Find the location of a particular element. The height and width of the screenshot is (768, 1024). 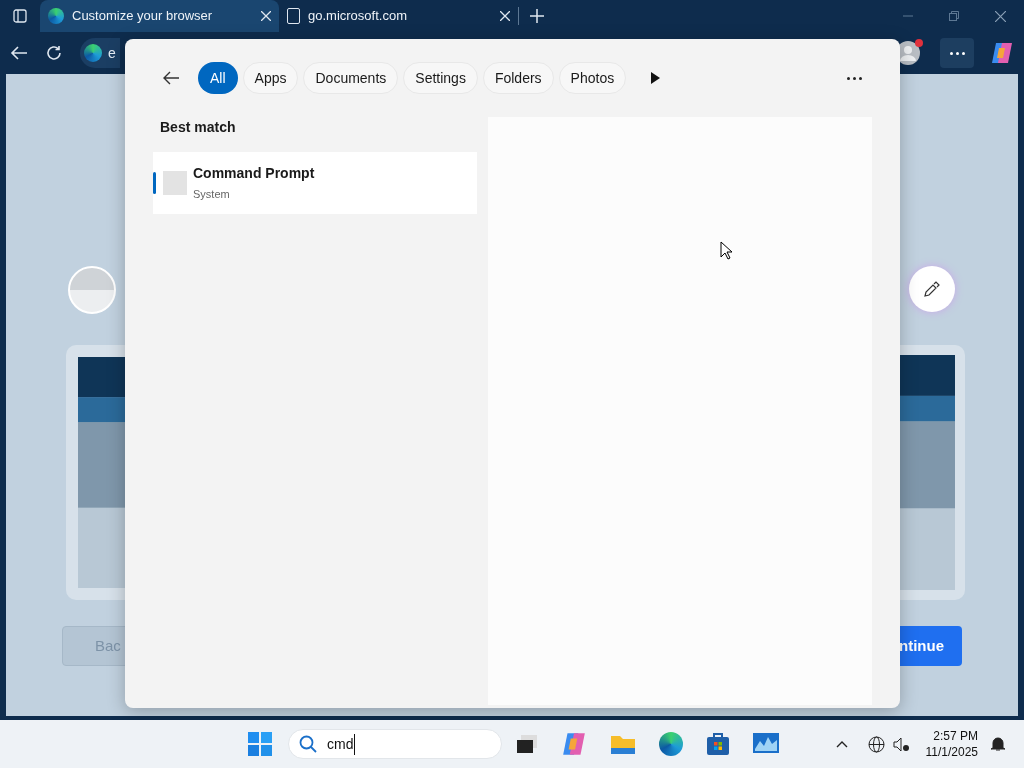

search-field: cmd is located at coordinates (395, 744).